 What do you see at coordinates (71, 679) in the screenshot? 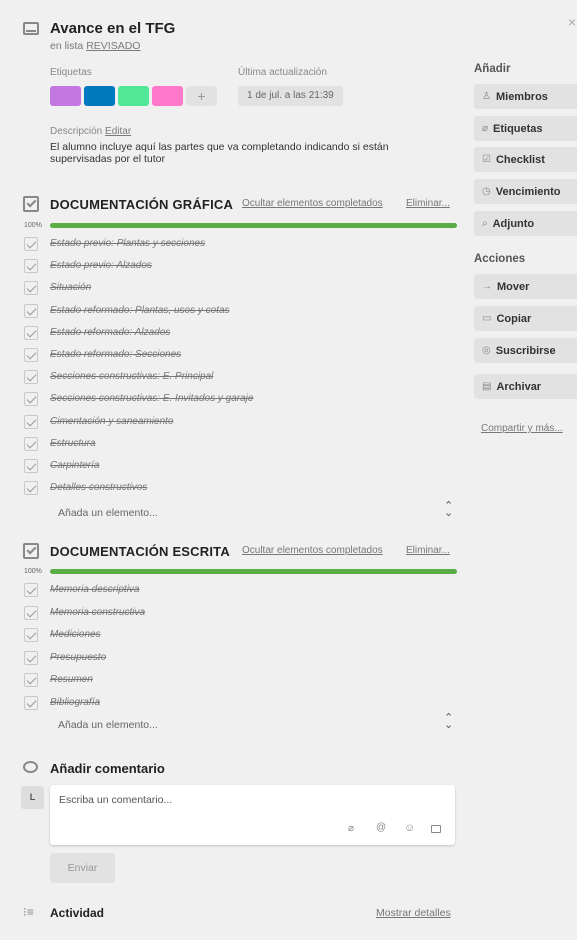
I see `checklist-item: Resumen` at bounding box center [71, 679].